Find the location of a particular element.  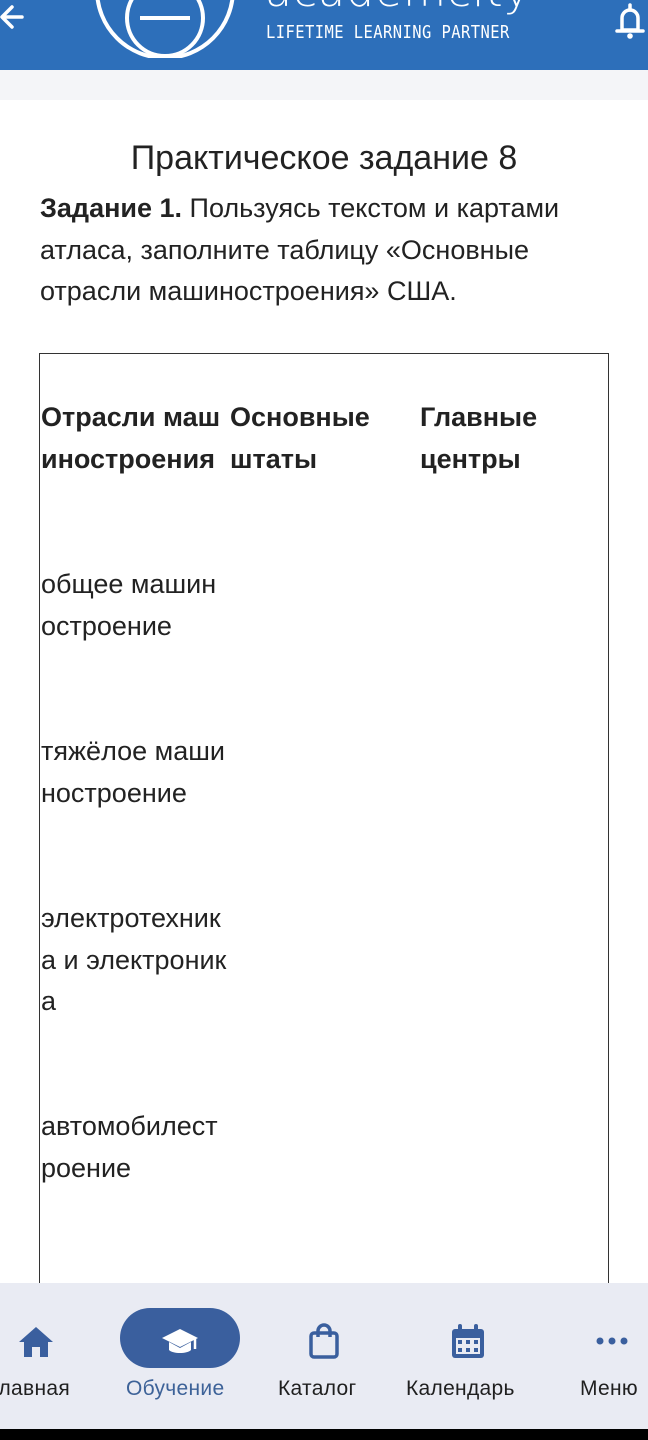

system-gesture-bar is located at coordinates (324, 1434).